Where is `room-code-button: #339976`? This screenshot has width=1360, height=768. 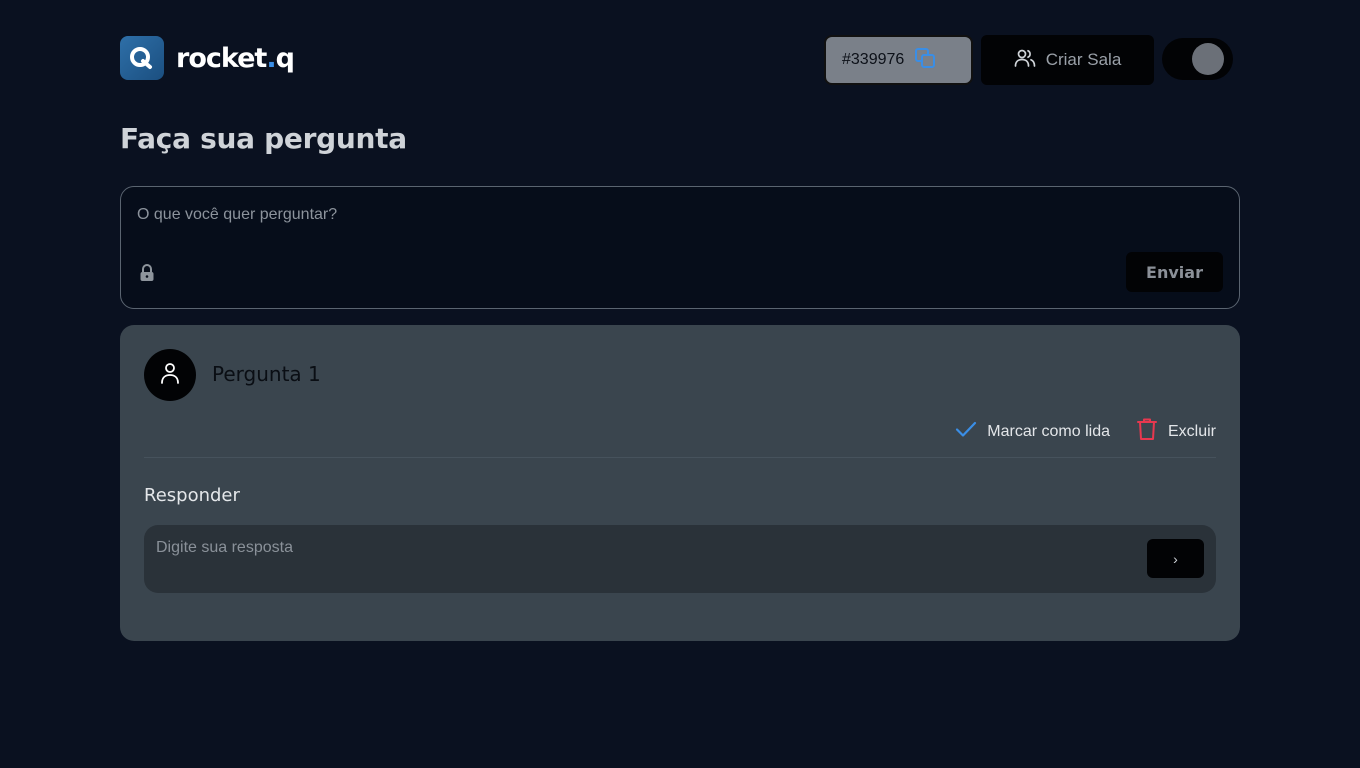
room-code-button: #339976 is located at coordinates (898, 60).